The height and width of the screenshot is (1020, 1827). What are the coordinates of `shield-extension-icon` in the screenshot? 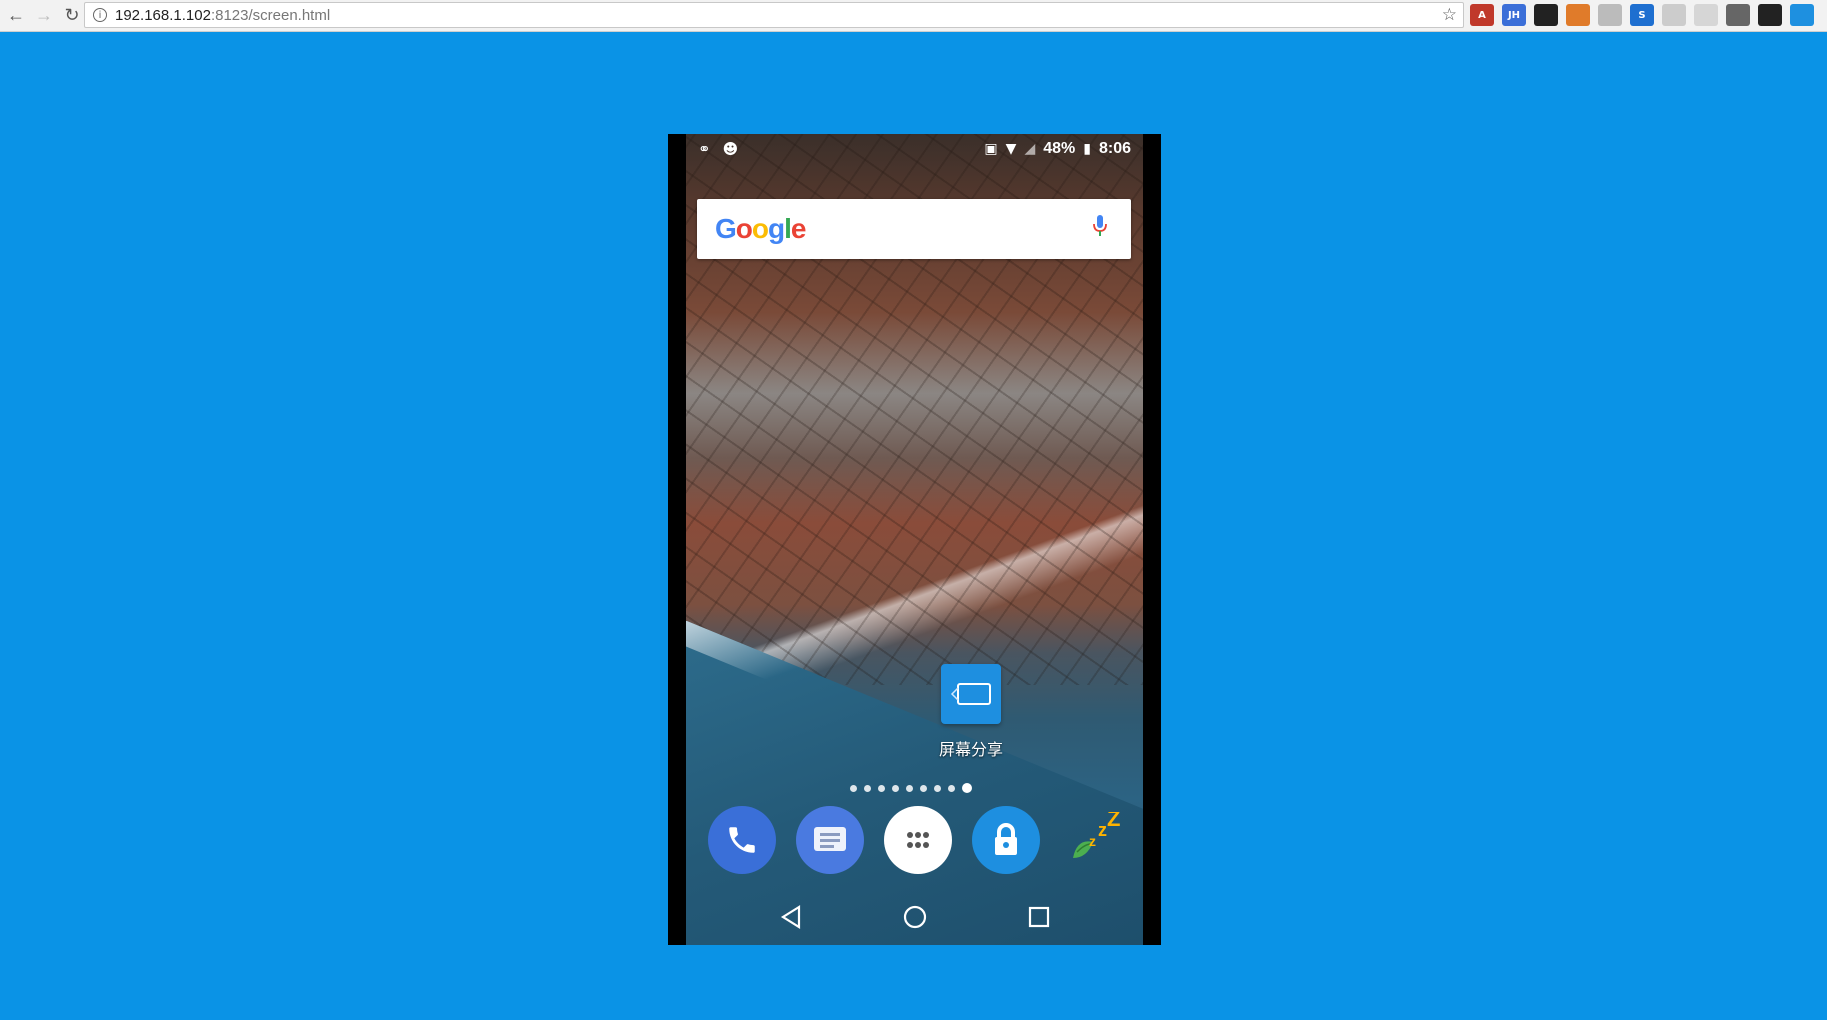 It's located at (1674, 15).